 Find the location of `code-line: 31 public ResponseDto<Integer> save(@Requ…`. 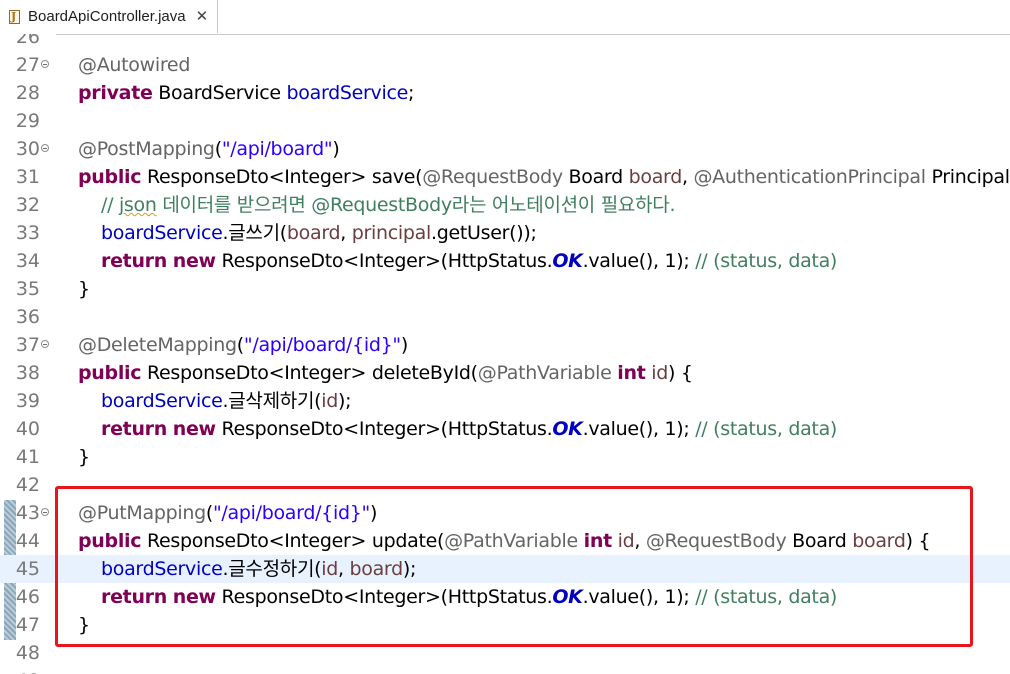

code-line: 31 public ResponseDto<Integer> save(@Requ… is located at coordinates (505, 177).